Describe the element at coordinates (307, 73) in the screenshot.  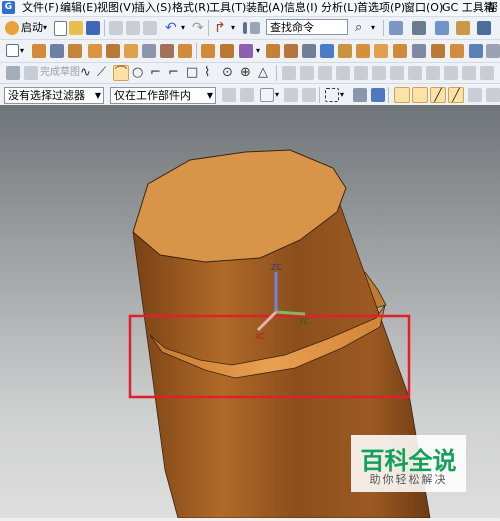
I see `quick-extend-icon` at that location.